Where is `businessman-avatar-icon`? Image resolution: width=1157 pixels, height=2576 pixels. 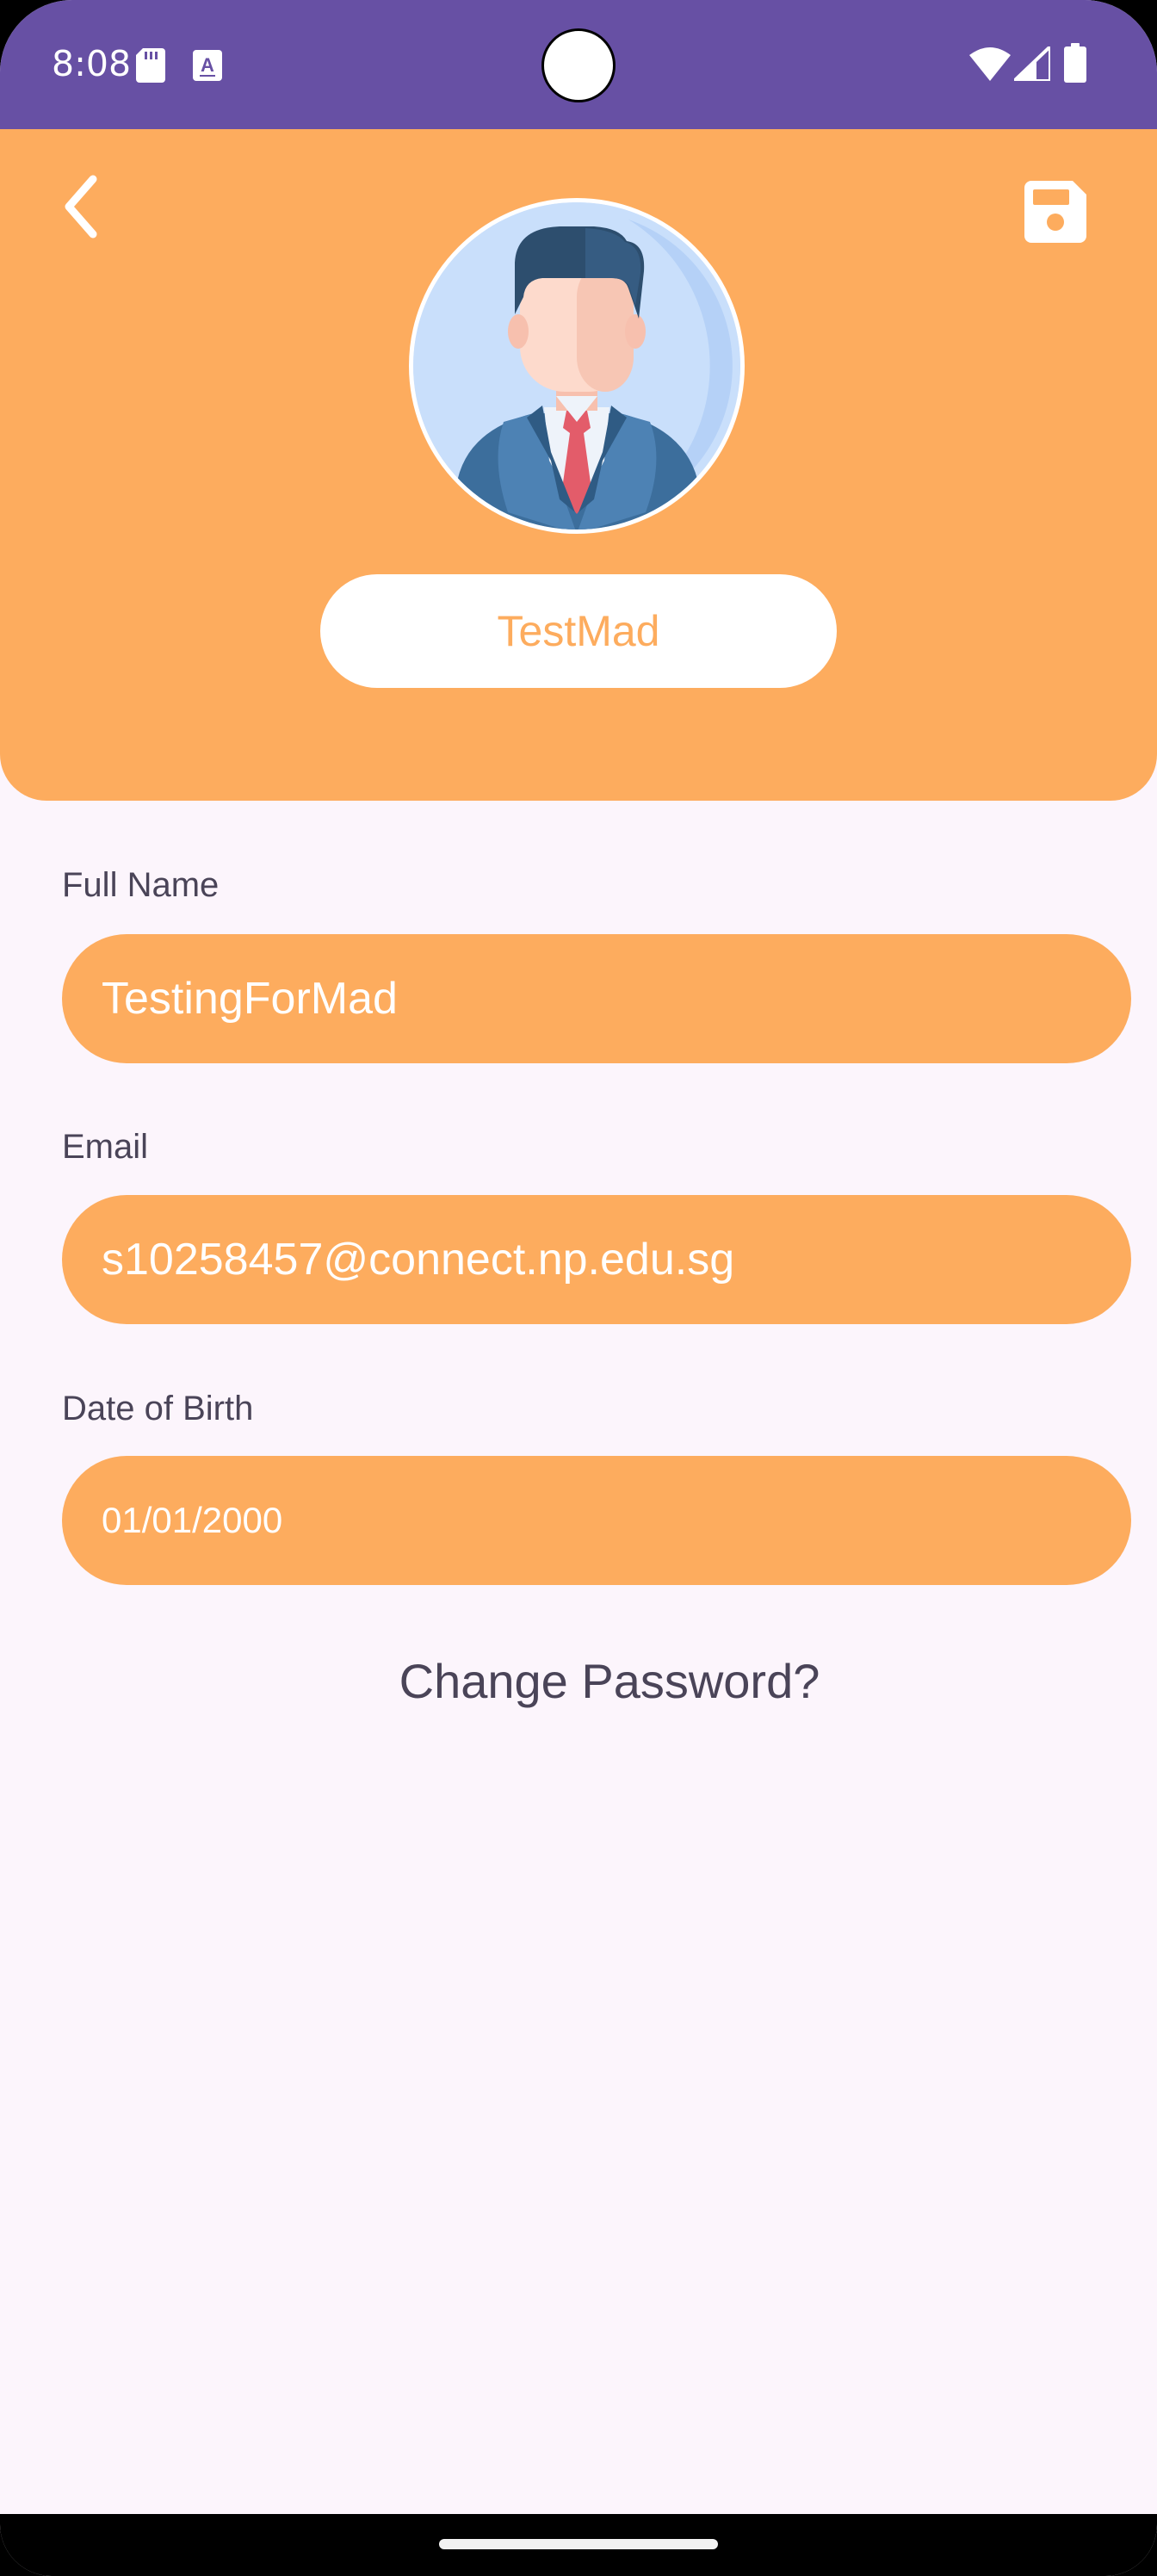 businessman-avatar-icon is located at coordinates (577, 365).